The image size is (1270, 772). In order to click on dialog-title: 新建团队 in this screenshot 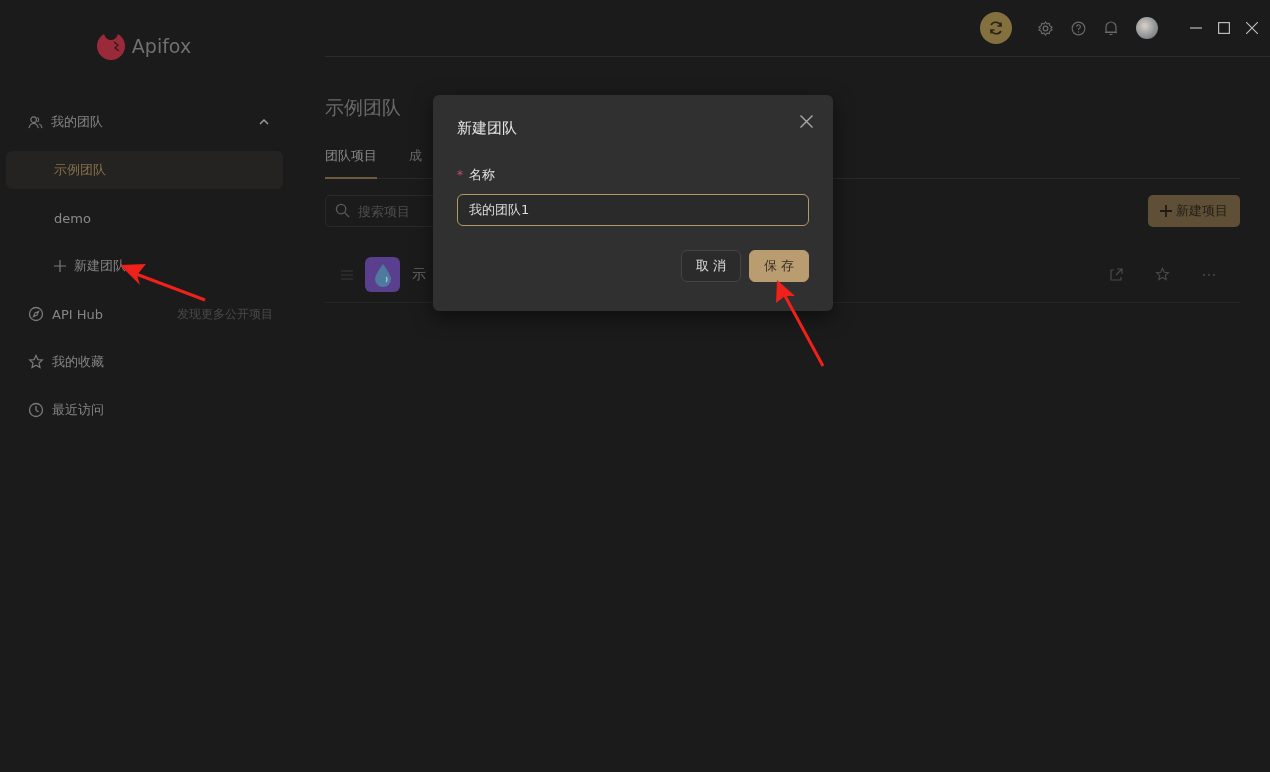, I will do `click(487, 128)`.